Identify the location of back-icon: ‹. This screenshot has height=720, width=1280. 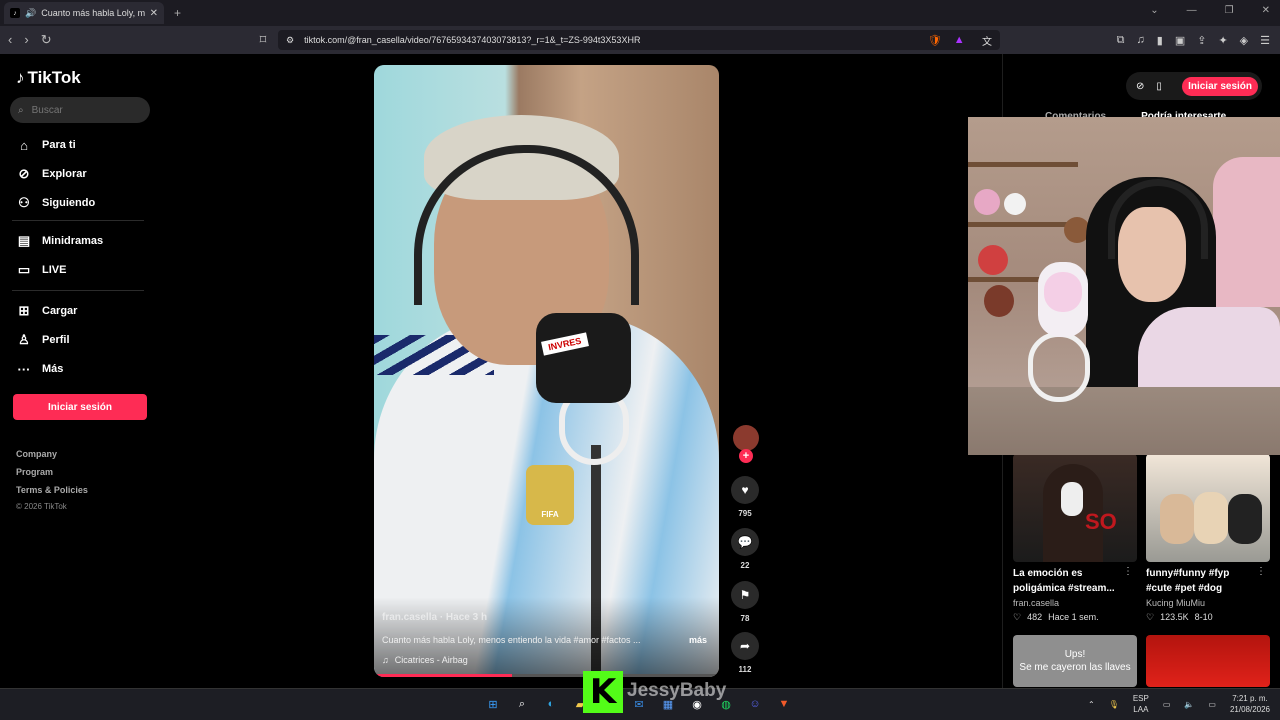
(10, 40).